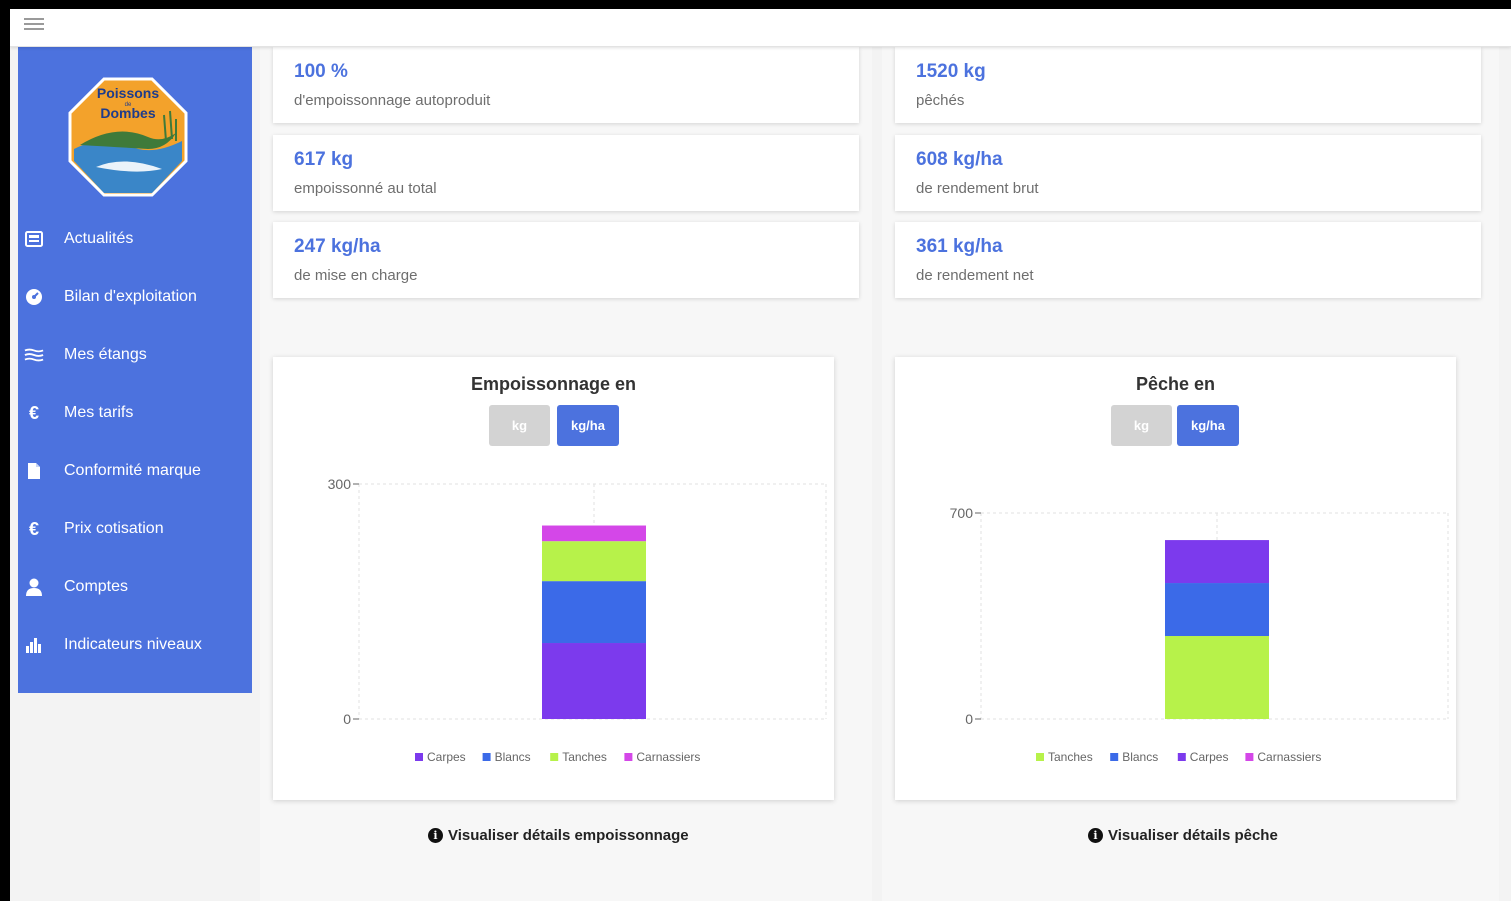  What do you see at coordinates (1188, 85) in the screenshot?
I see `stat-card-peches: 1520 kg pêchés` at bounding box center [1188, 85].